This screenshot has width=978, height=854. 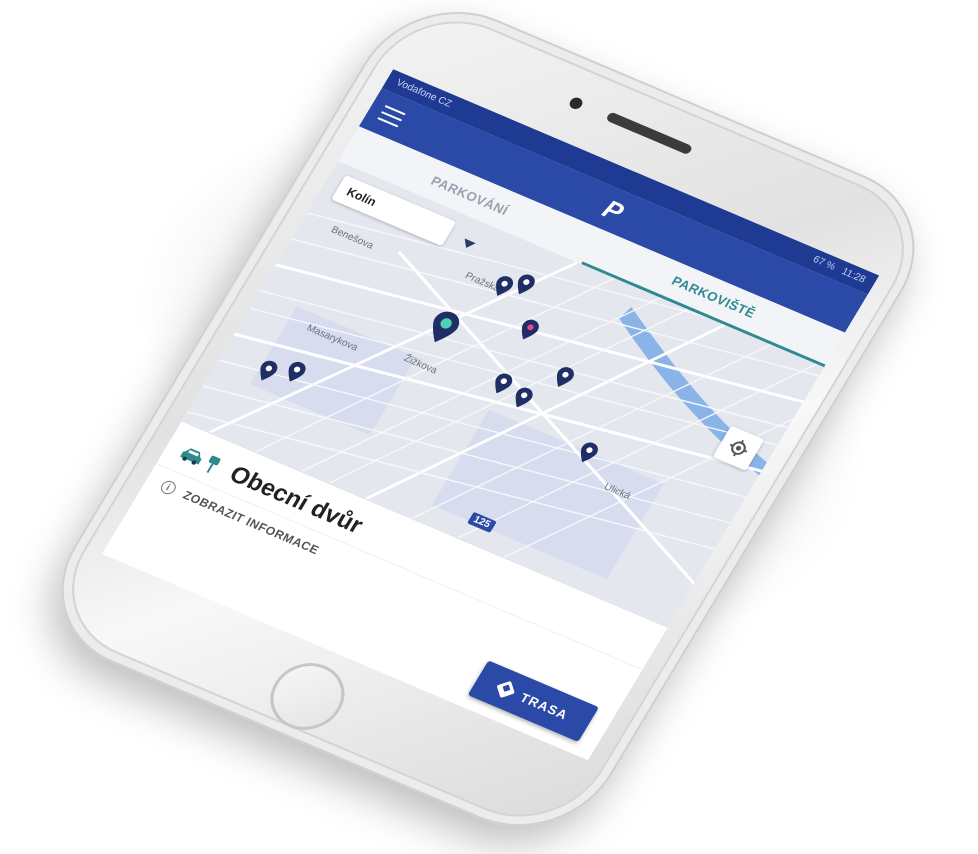 I want to click on clock: 11:28, so click(x=853, y=276).